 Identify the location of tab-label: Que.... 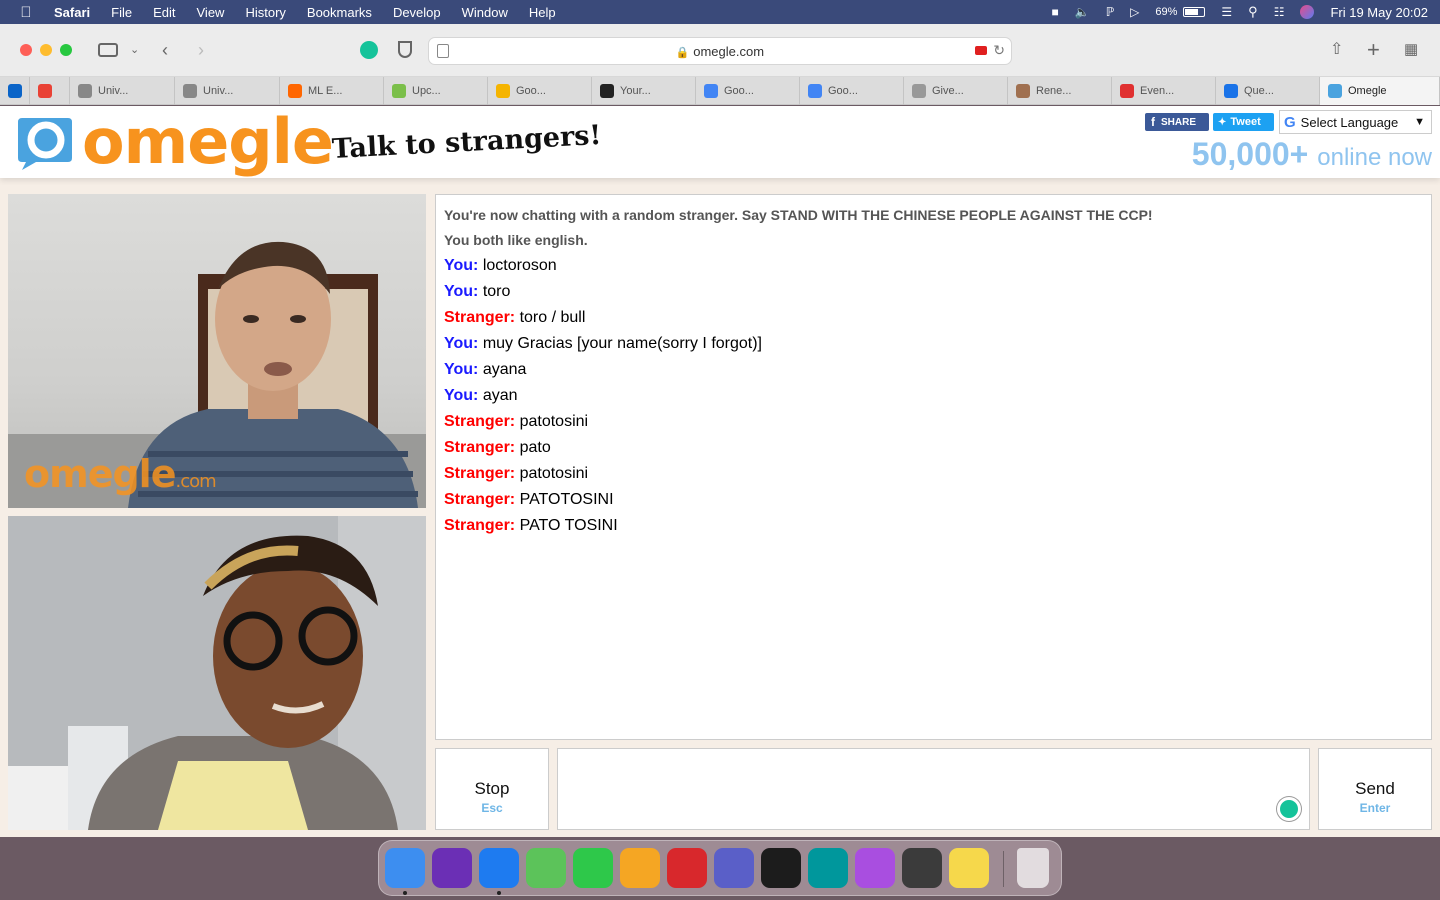
(1259, 91).